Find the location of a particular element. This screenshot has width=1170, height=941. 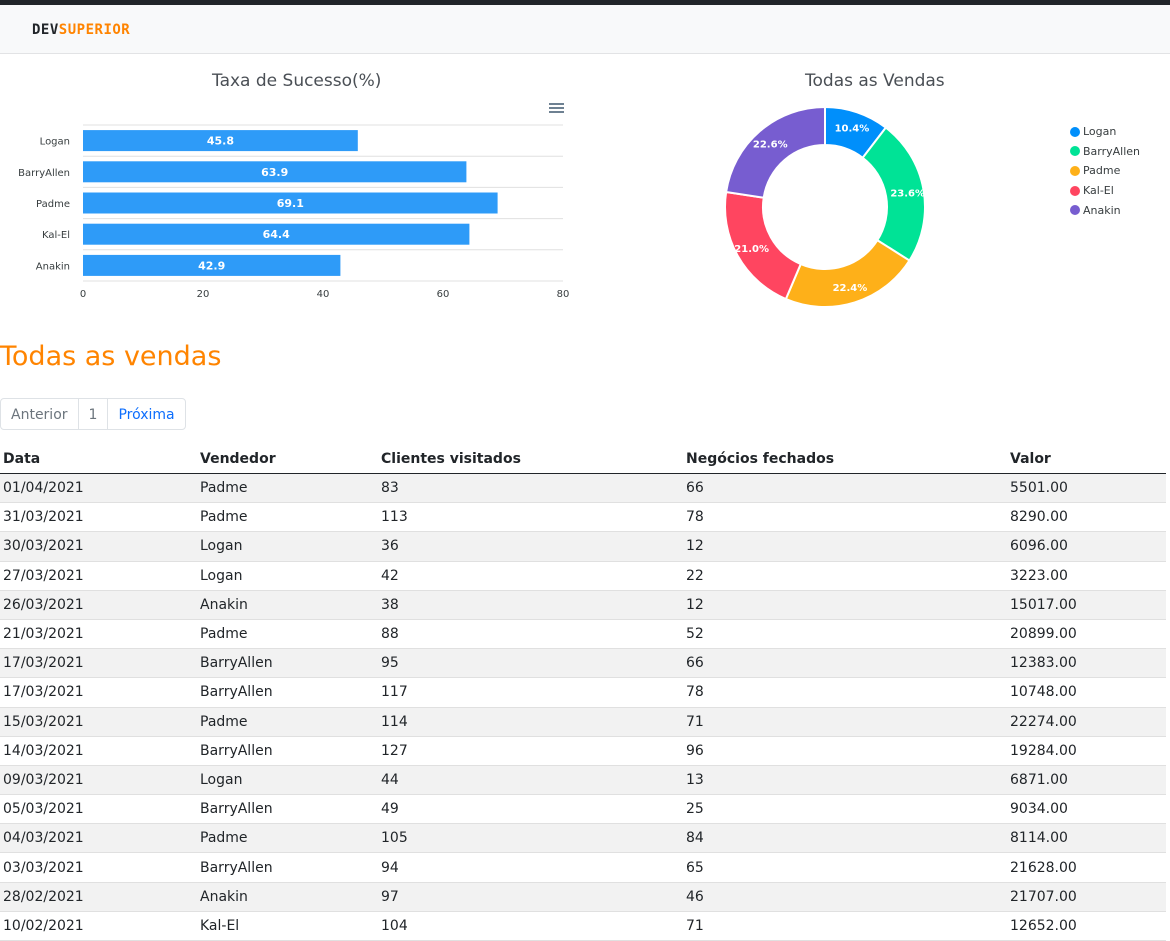

table-row: 05/03/2021 BarryAllen 49 25 9034.00 is located at coordinates (583, 809).